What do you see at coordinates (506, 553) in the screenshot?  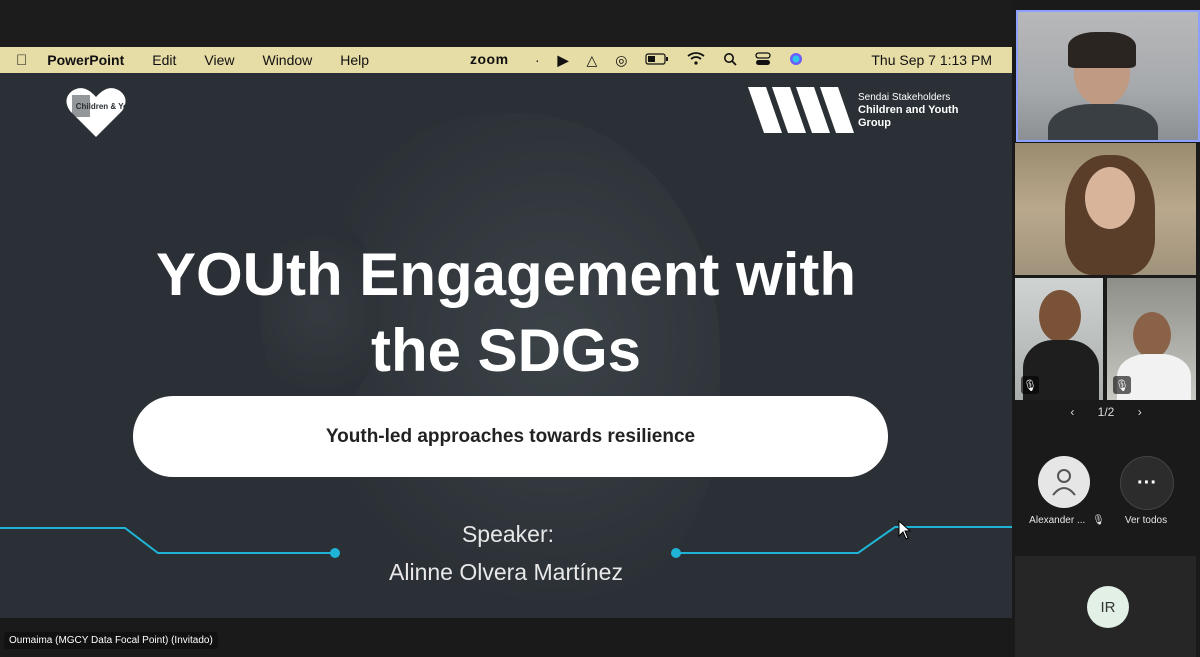 I see `speaker-block: Speaker: Alinne Olvera Martínez` at bounding box center [506, 553].